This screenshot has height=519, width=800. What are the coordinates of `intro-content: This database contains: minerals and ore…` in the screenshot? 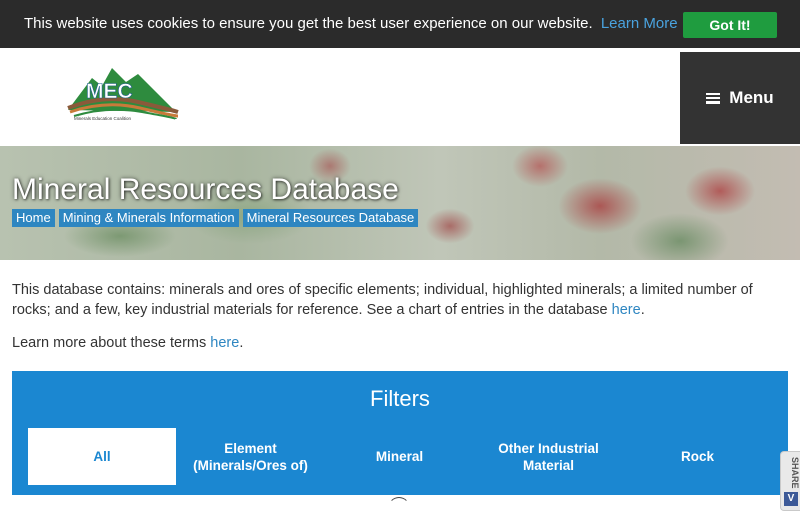 It's located at (397, 316).